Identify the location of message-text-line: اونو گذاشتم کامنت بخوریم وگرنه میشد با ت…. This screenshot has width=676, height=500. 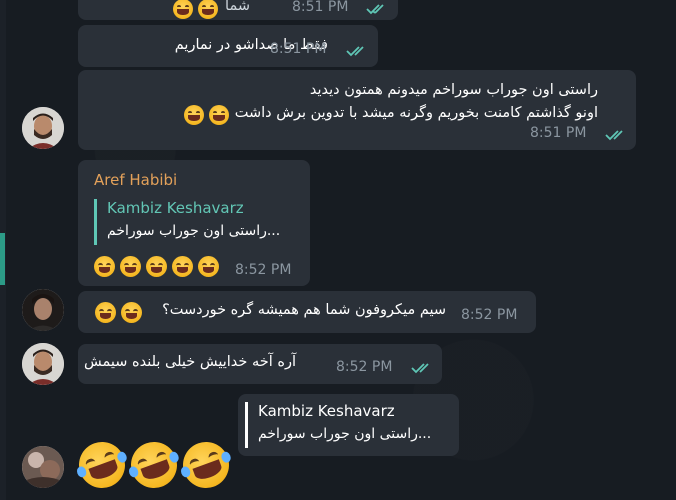
(416, 113).